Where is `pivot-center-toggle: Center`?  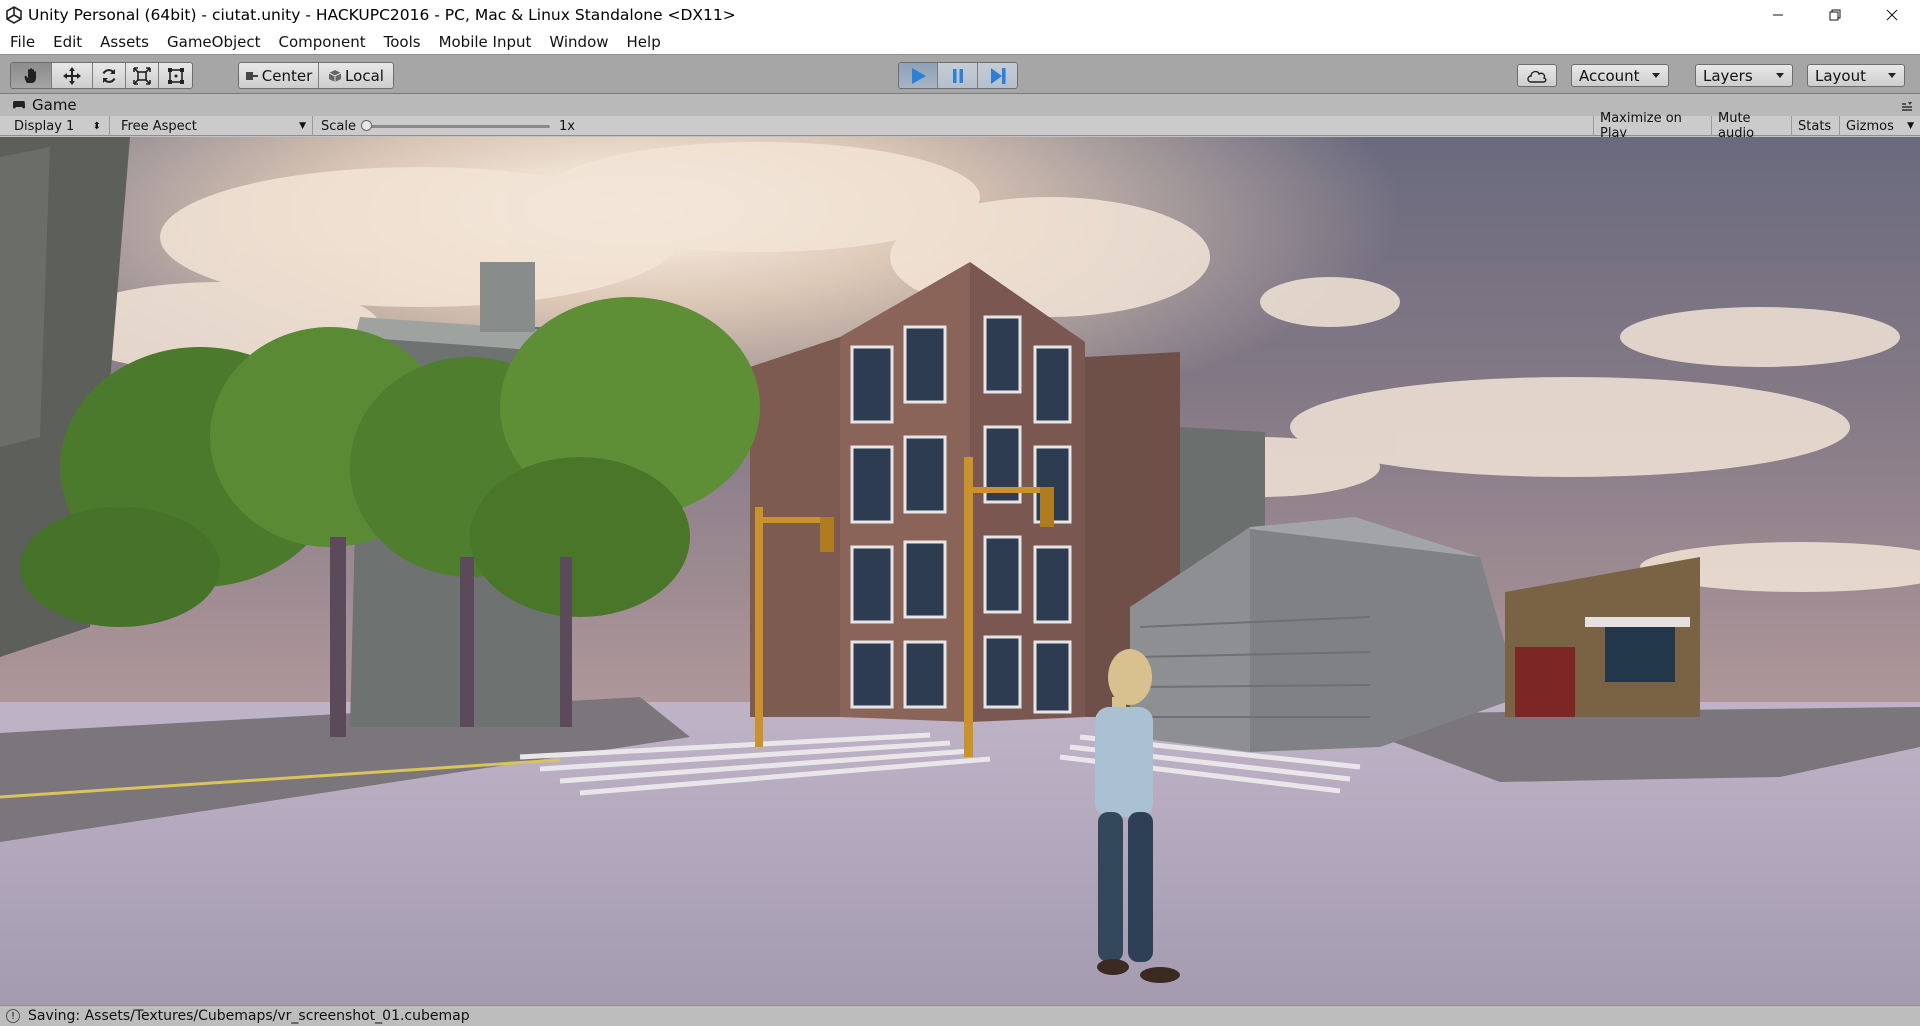 pivot-center-toggle: Center is located at coordinates (279, 75).